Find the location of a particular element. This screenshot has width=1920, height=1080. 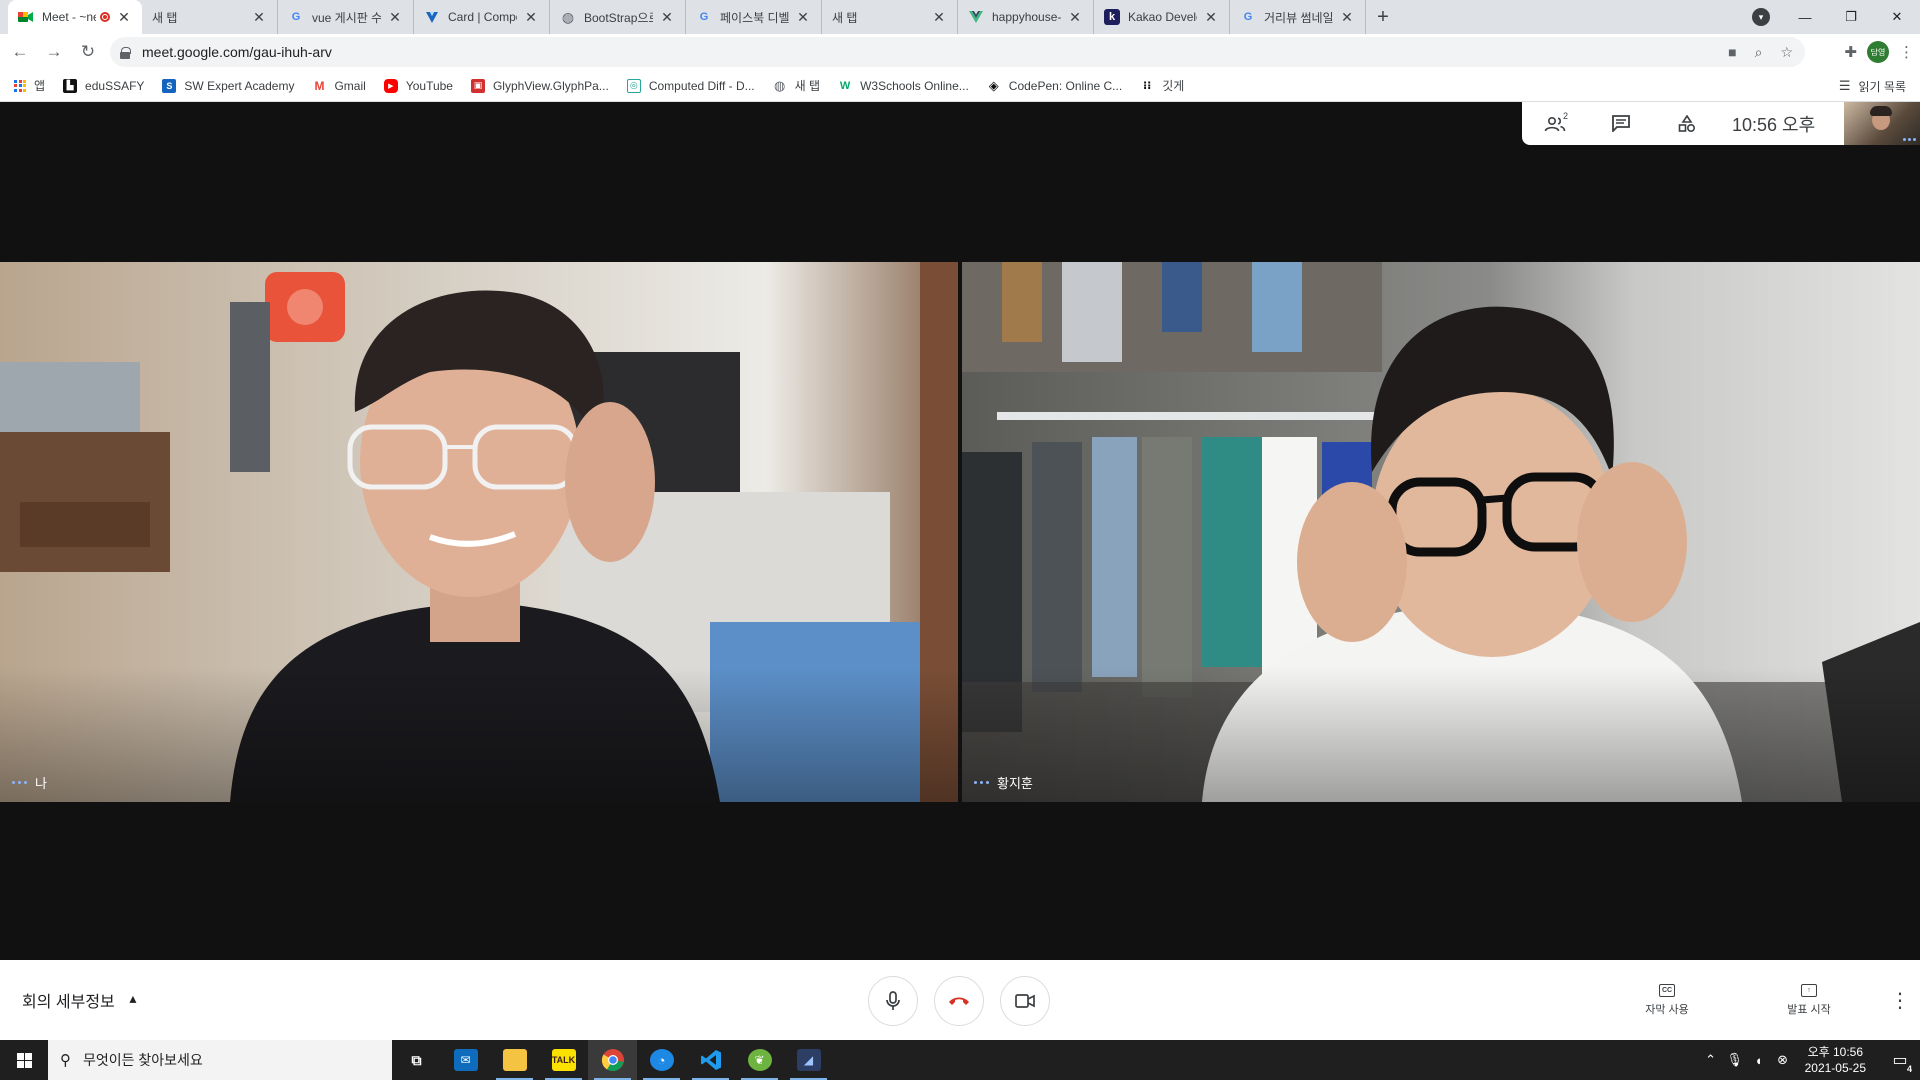

start-button is located at coordinates (24, 1060).